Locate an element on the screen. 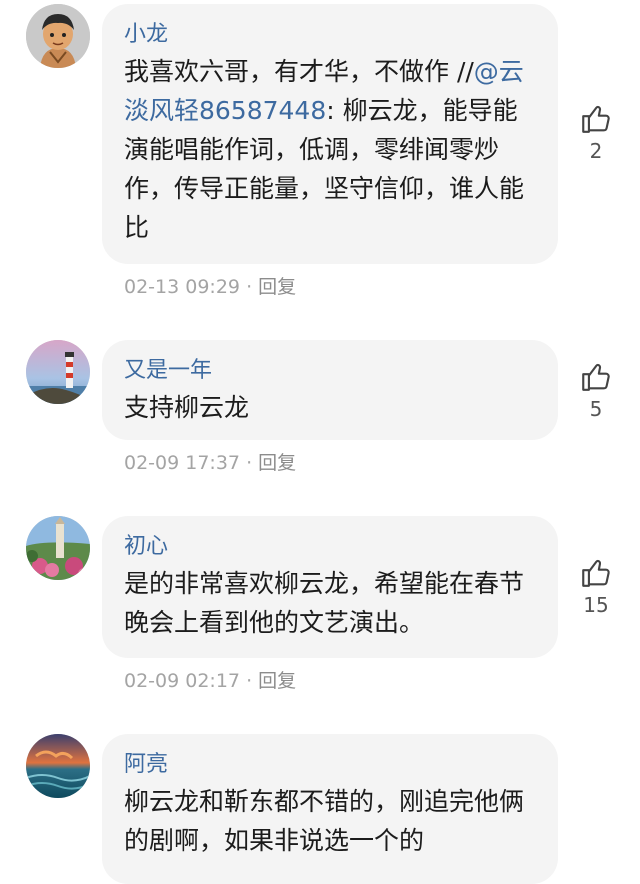 The height and width of the screenshot is (884, 640). like-button: 5 is located at coordinates (596, 391).